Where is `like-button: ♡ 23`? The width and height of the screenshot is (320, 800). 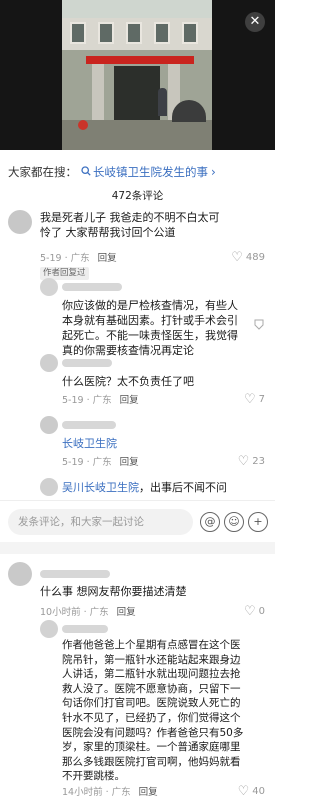
like-button: ♡ 23 is located at coordinates (251, 461).